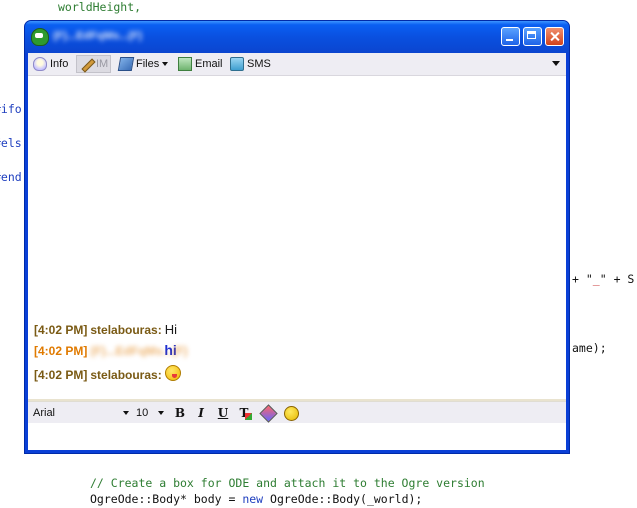 The image size is (637, 508). Describe the element at coordinates (297, 436) in the screenshot. I see `message-input` at that location.